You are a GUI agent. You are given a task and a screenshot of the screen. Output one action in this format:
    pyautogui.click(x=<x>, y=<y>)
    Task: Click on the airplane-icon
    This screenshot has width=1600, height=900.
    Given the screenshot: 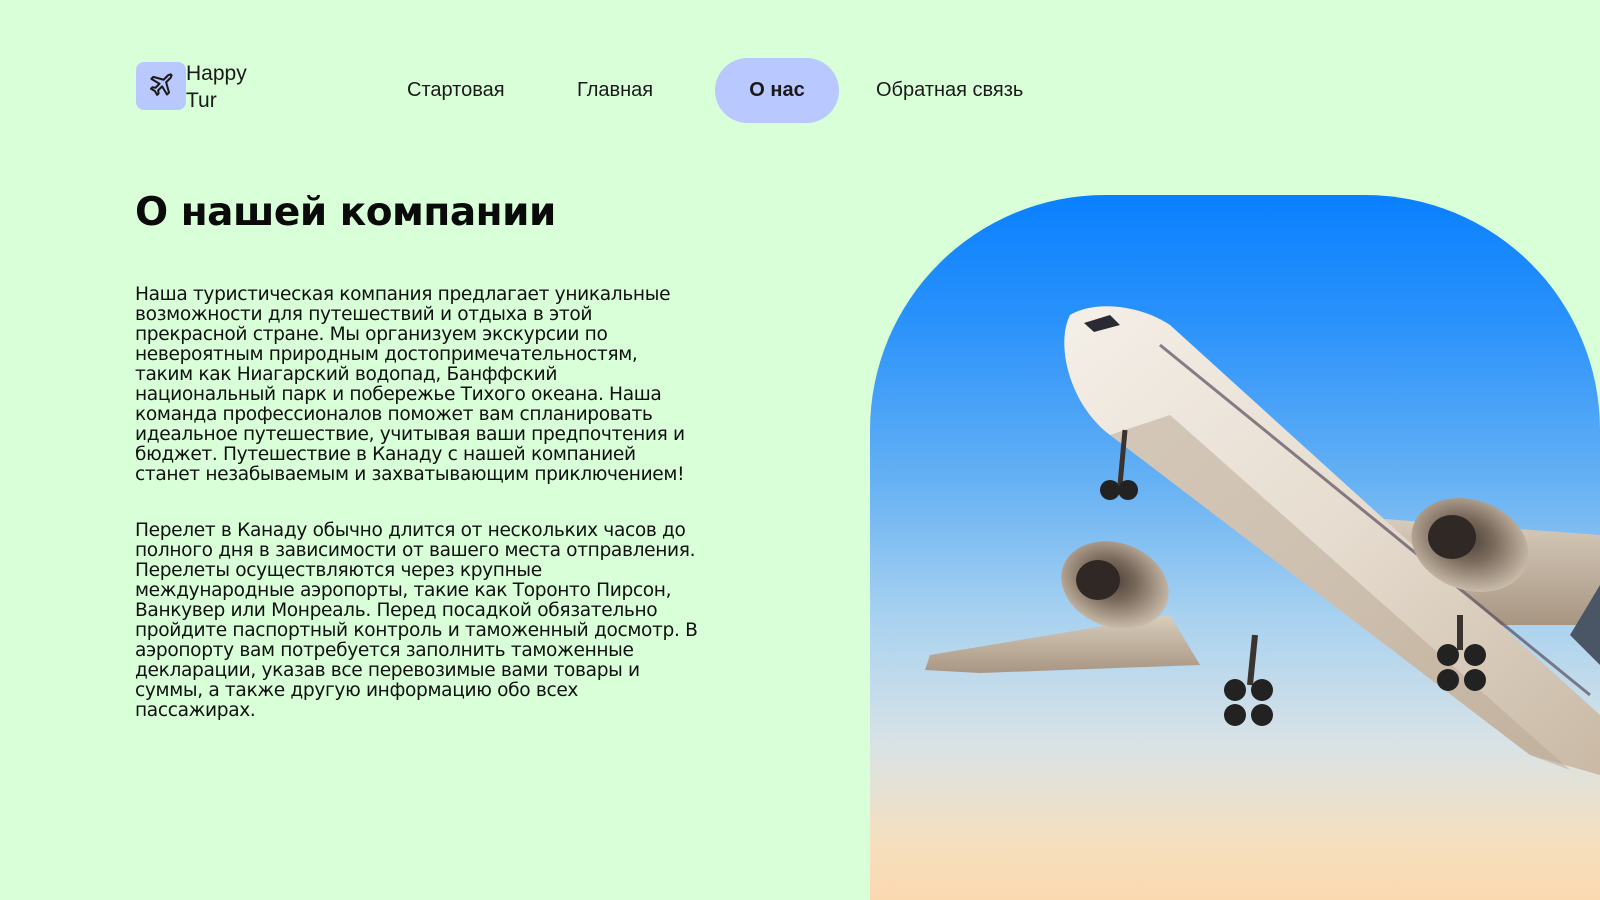 What is the action you would take?
    pyautogui.click(x=161, y=84)
    